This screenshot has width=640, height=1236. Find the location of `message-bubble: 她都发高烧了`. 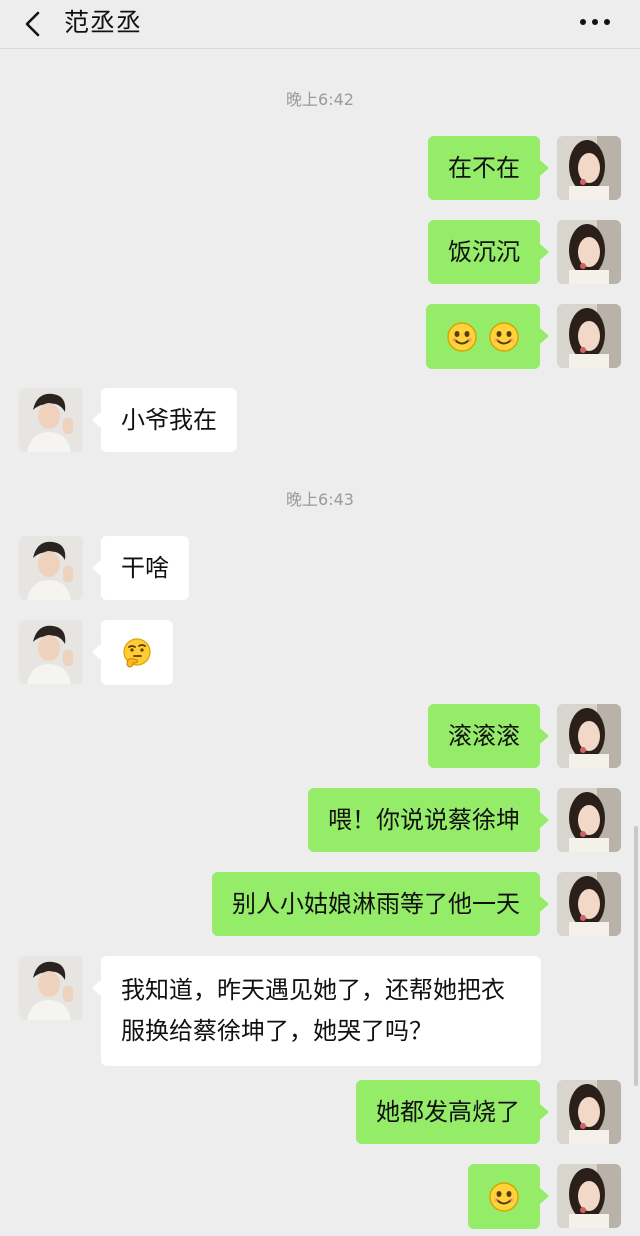

message-bubble: 她都发高烧了 is located at coordinates (452, 1112).